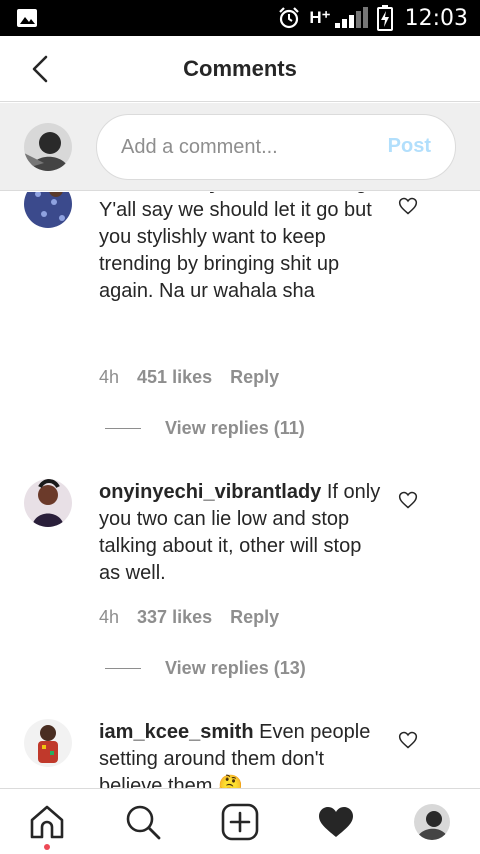 The height and width of the screenshot is (854, 480). Describe the element at coordinates (174, 617) in the screenshot. I see `comment-likes: 337 likes` at that location.